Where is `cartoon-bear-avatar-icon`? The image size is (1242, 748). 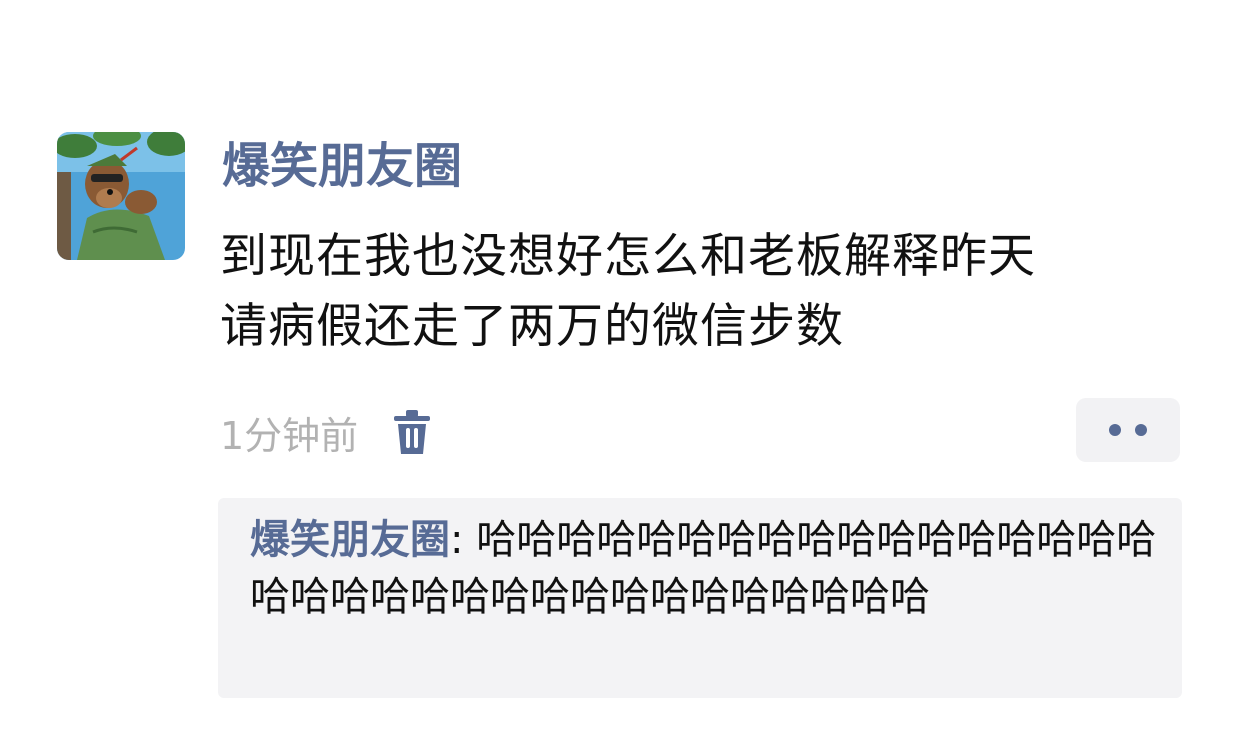
cartoon-bear-avatar-icon is located at coordinates (121, 196).